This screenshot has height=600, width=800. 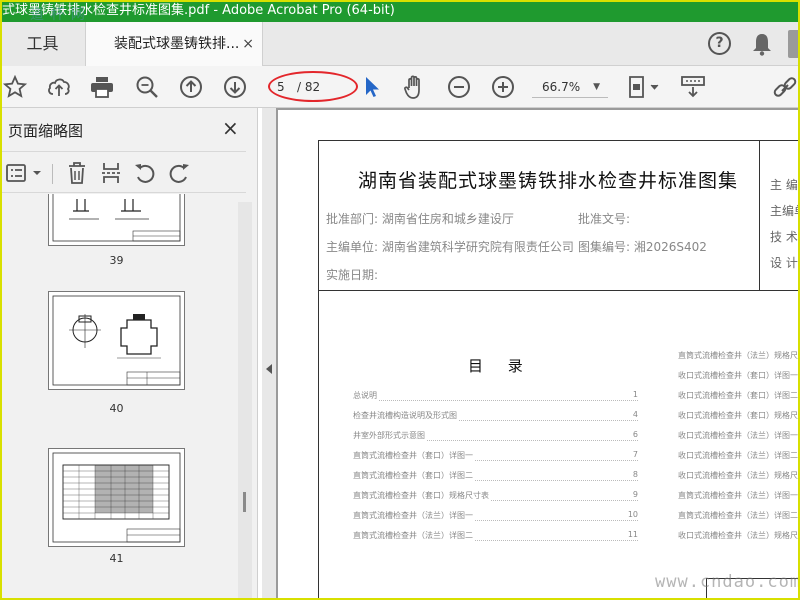 I want to click on cloud-upload-icon, so click(x=59, y=87).